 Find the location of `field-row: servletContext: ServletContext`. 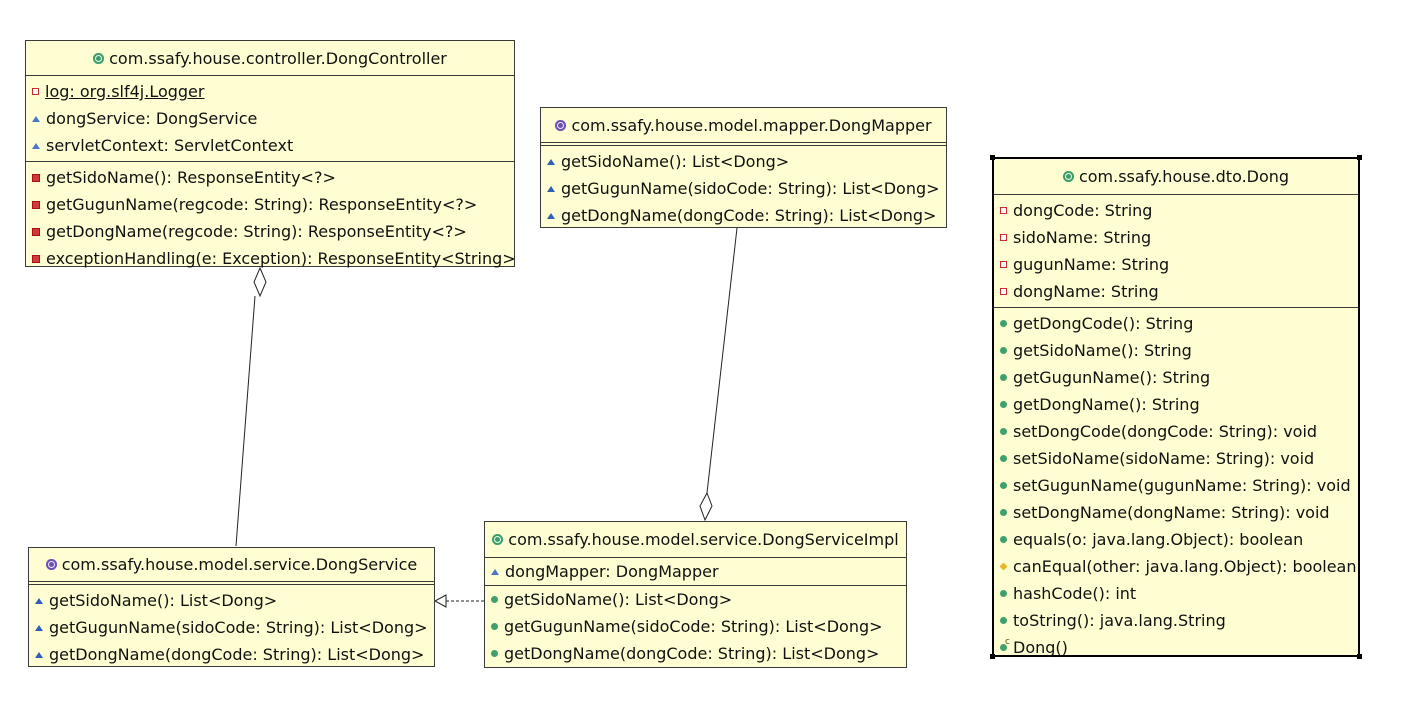

field-row: servletContext: ServletContext is located at coordinates (270, 145).